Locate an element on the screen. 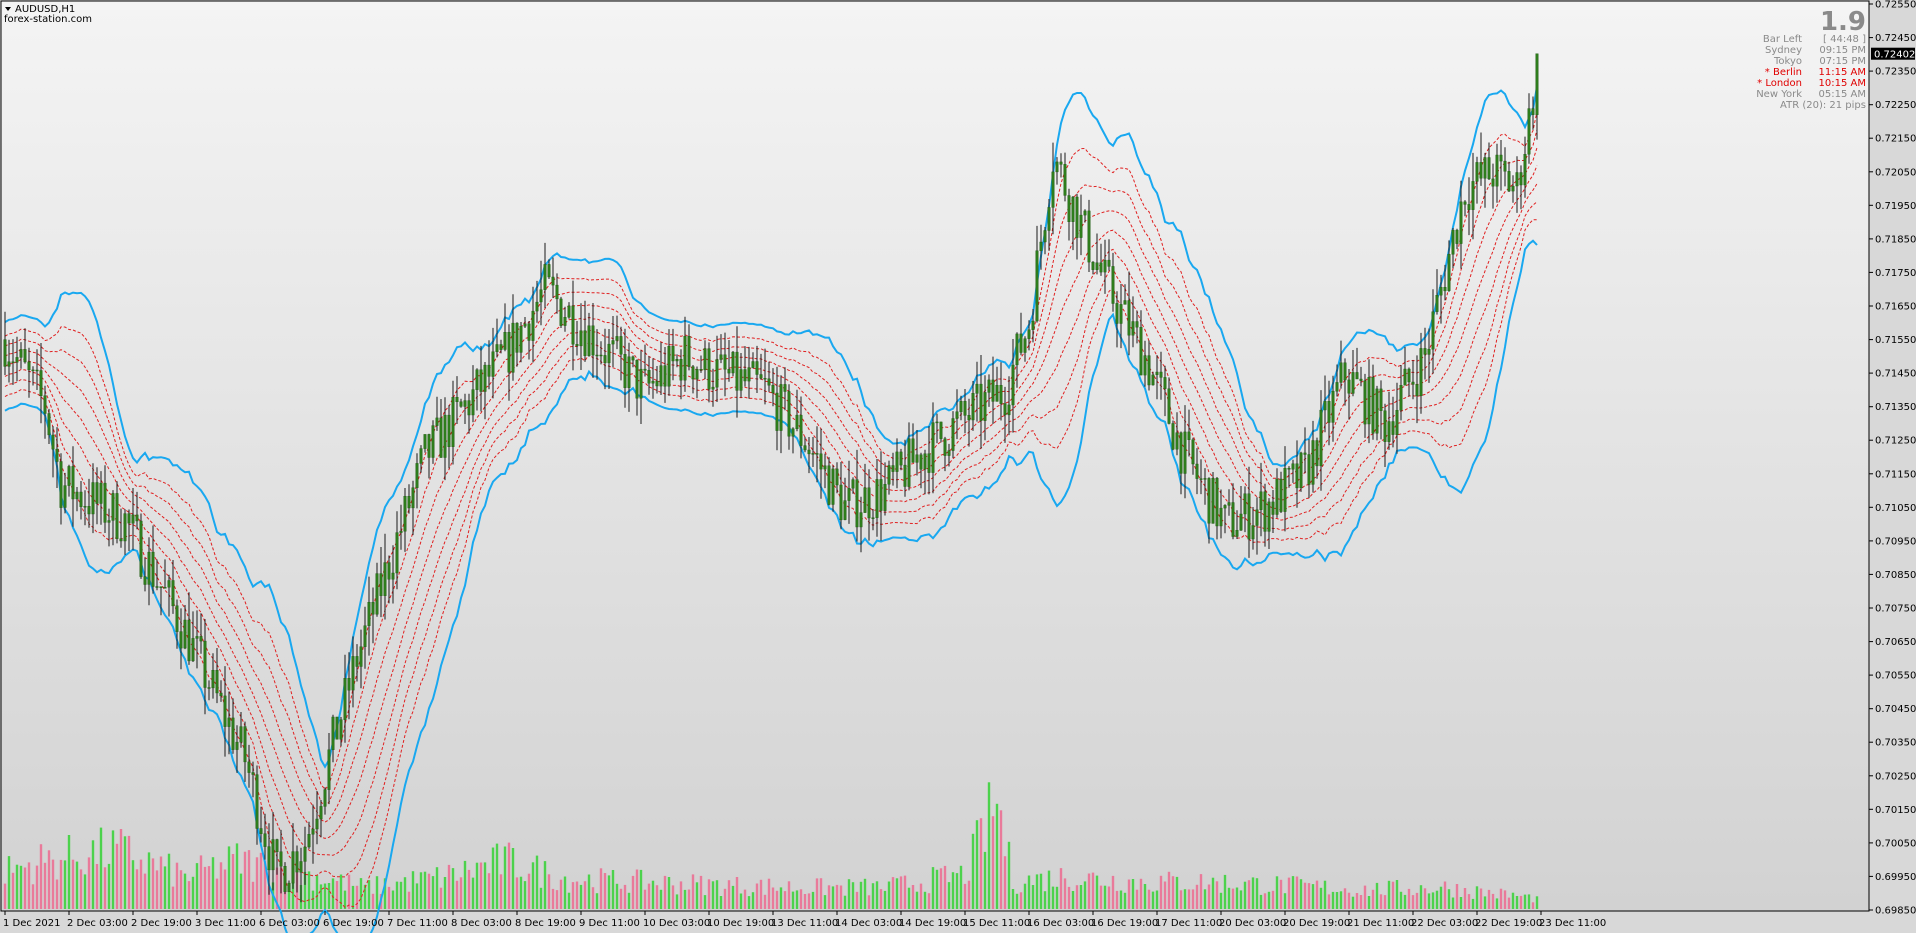  y-tick-label: 0.70050 is located at coordinates (1895, 843).